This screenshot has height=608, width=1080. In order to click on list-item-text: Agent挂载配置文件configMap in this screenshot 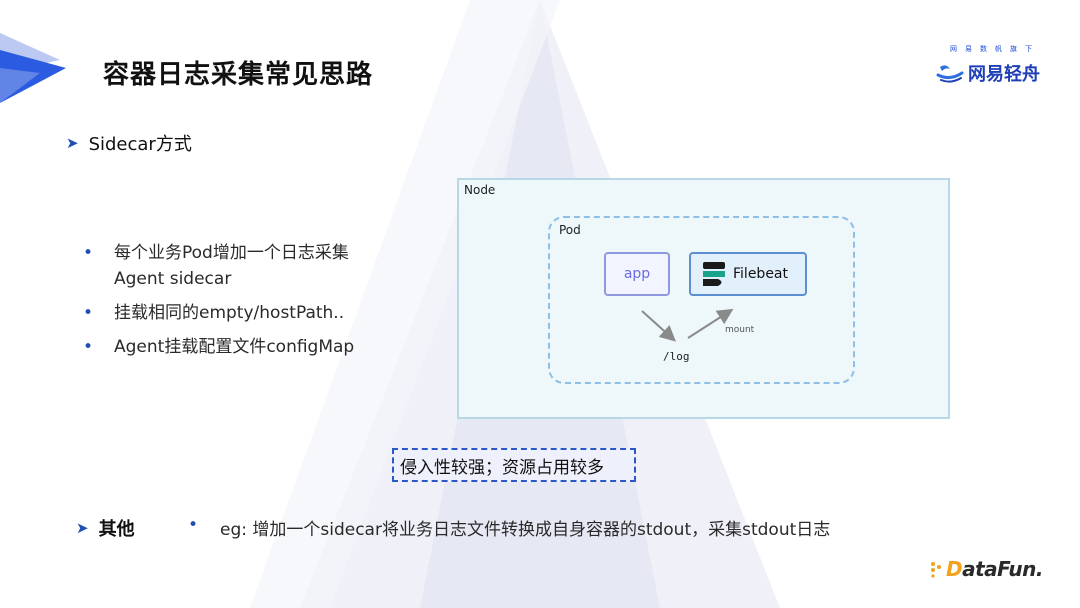, I will do `click(234, 347)`.